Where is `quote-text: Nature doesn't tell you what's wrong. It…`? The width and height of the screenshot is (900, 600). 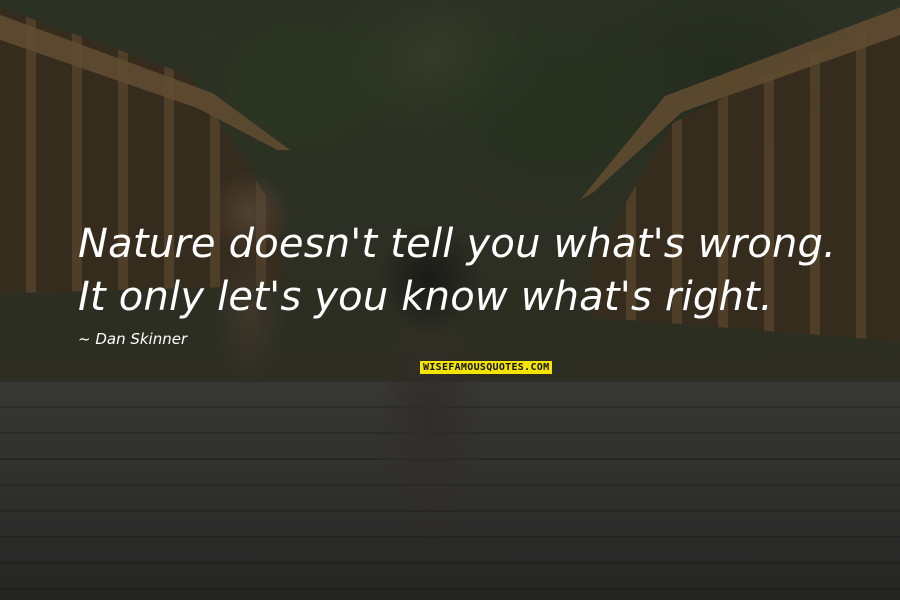 quote-text: Nature doesn't tell you what's wrong. It… is located at coordinates (457, 270).